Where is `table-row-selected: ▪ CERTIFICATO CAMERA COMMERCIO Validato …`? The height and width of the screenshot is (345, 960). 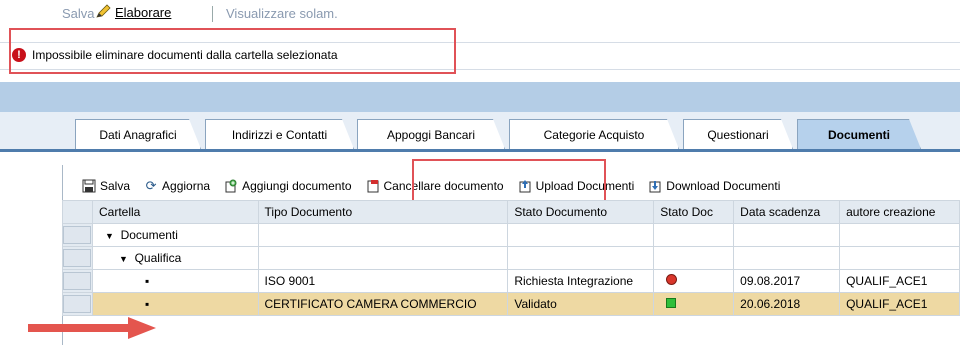
table-row-selected: ▪ CERTIFICATO CAMERA COMMERCIO Validato … is located at coordinates (511, 304).